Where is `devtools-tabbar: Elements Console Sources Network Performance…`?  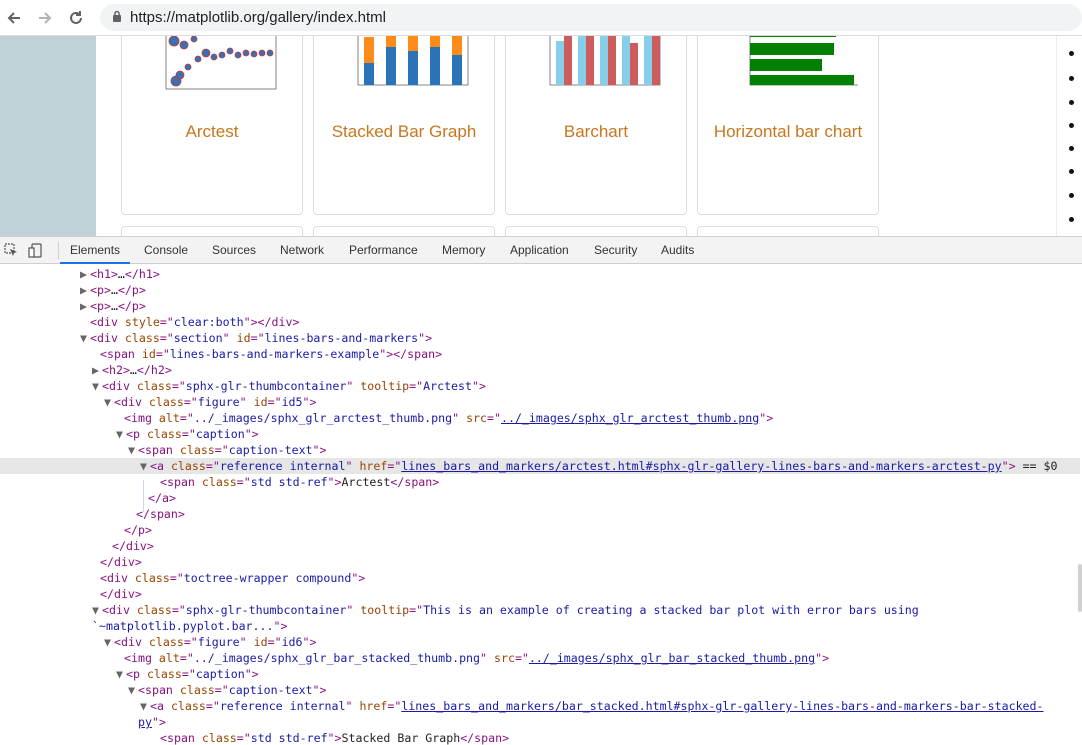
devtools-tabbar: Elements Console Sources Network Performance… is located at coordinates (541, 250).